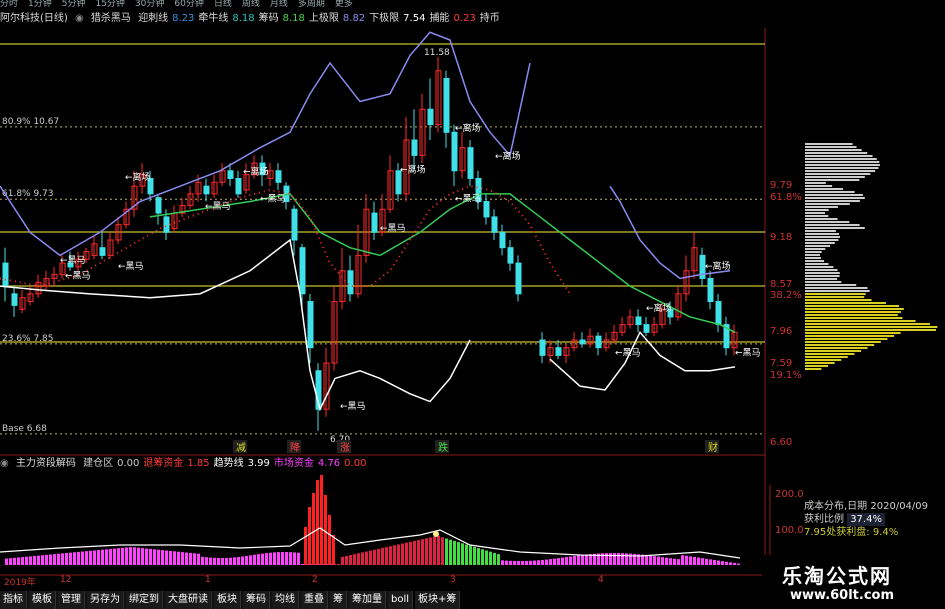 This screenshot has width=945, height=609. What do you see at coordinates (13, 600) in the screenshot?
I see `bottom-tab-0: 指标` at bounding box center [13, 600].